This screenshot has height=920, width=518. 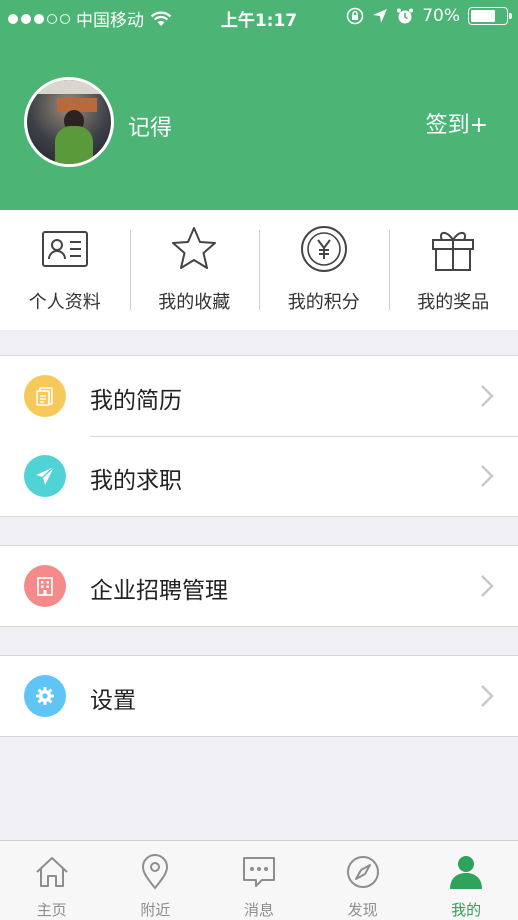 What do you see at coordinates (362, 910) in the screenshot?
I see `tab-label: 发现` at bounding box center [362, 910].